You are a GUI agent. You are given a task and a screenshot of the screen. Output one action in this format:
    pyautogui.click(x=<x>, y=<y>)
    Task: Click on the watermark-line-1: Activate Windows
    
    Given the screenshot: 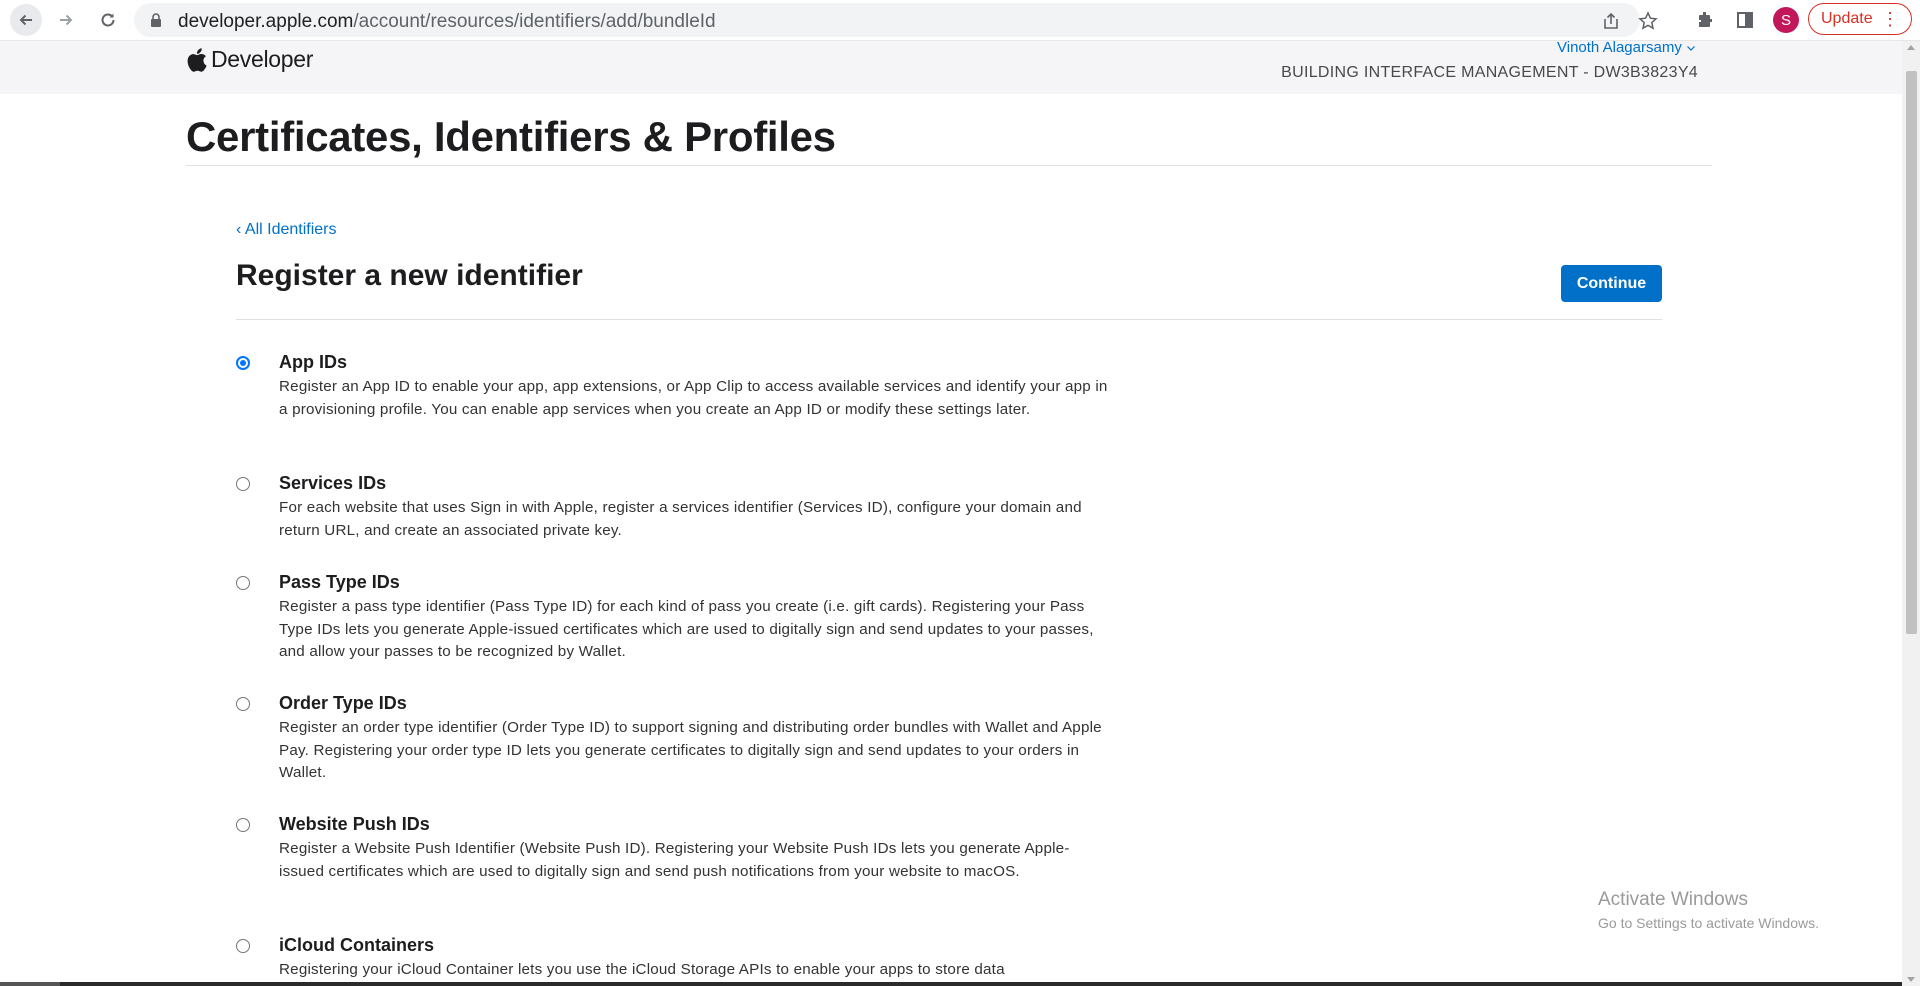 What is the action you would take?
    pyautogui.click(x=1673, y=899)
    